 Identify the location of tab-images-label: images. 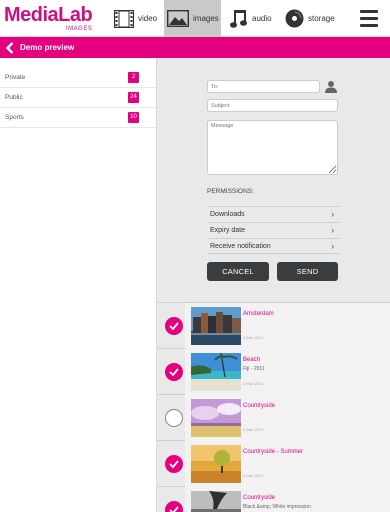
(206, 18).